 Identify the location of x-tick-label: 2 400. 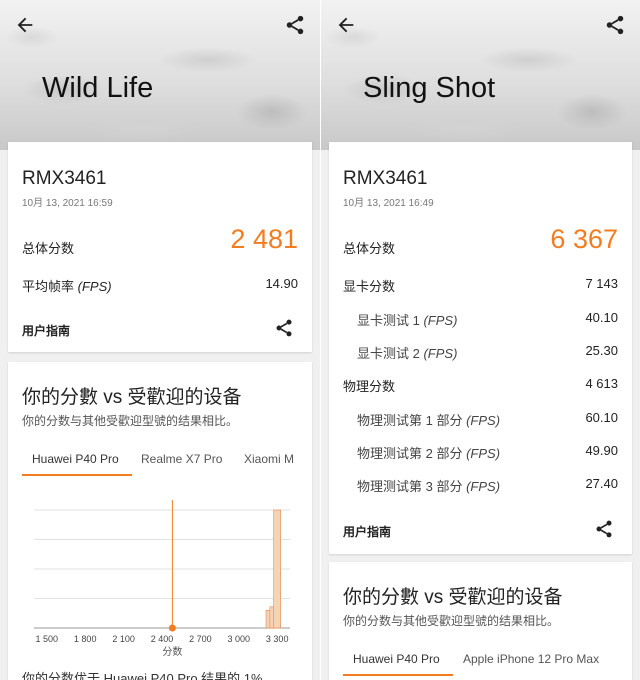
(162, 639).